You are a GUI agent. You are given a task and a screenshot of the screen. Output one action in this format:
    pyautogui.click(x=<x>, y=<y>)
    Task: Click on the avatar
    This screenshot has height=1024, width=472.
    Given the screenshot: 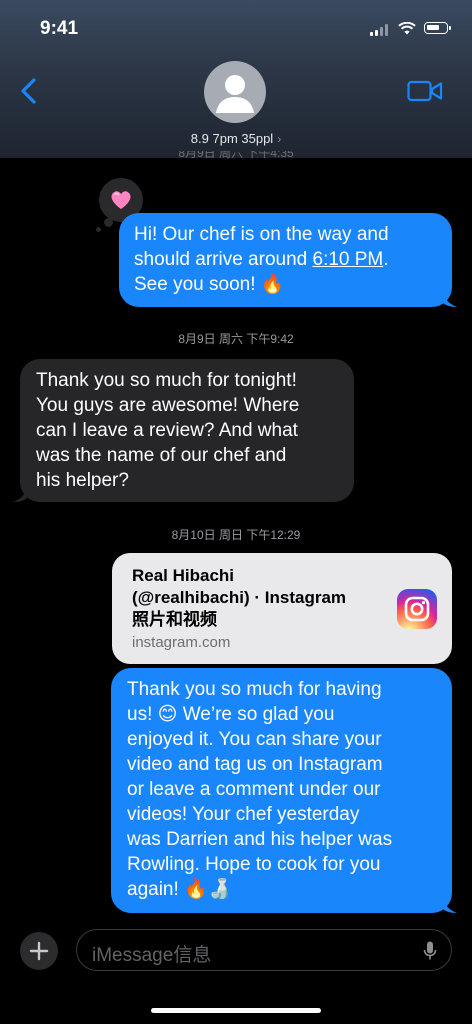 What is the action you would take?
    pyautogui.click(x=235, y=92)
    